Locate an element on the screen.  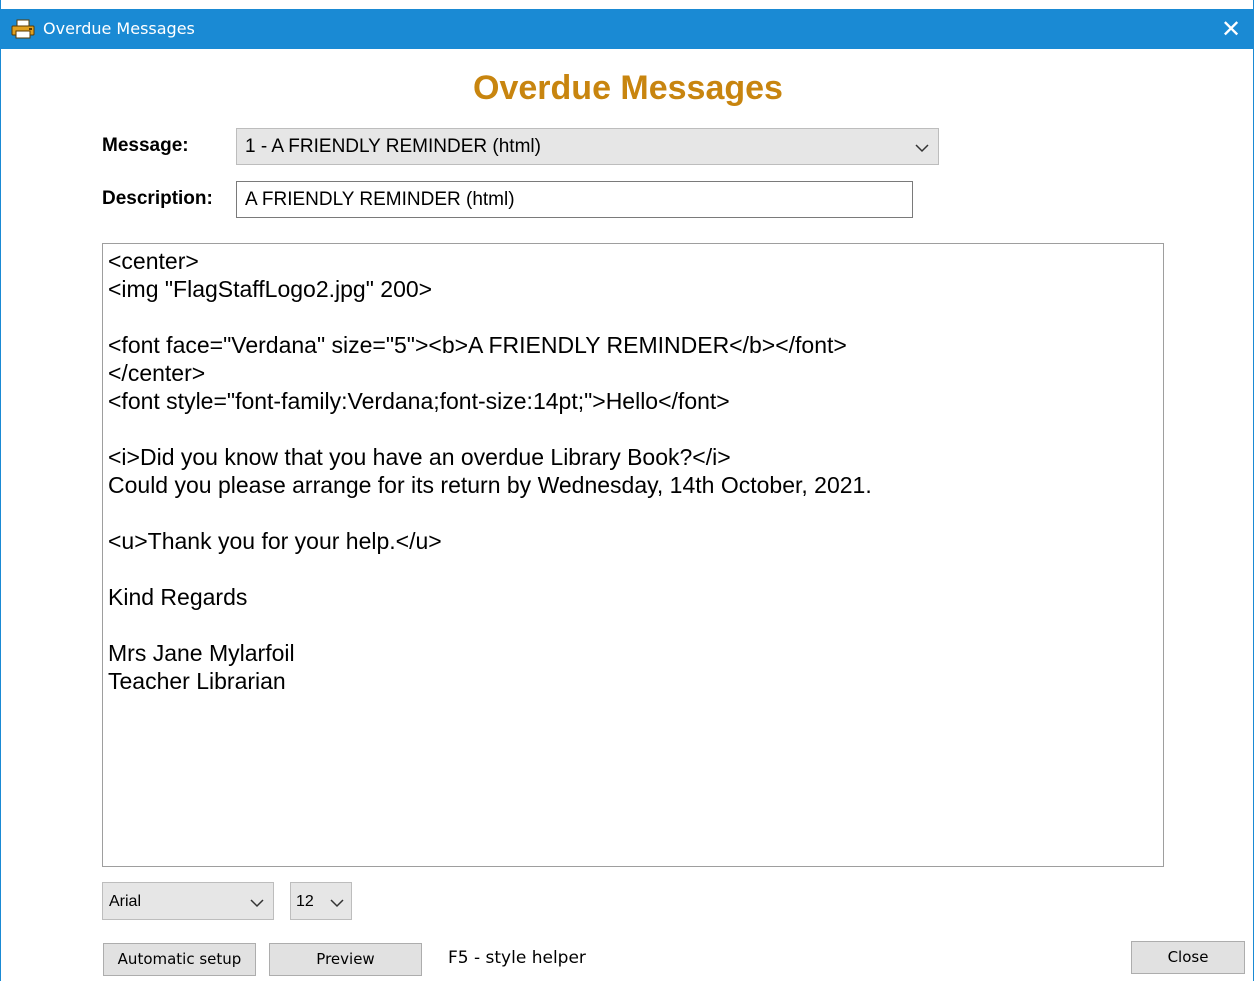
description-input-value: A FRIENDLY REMINDER (html) is located at coordinates (380, 199).